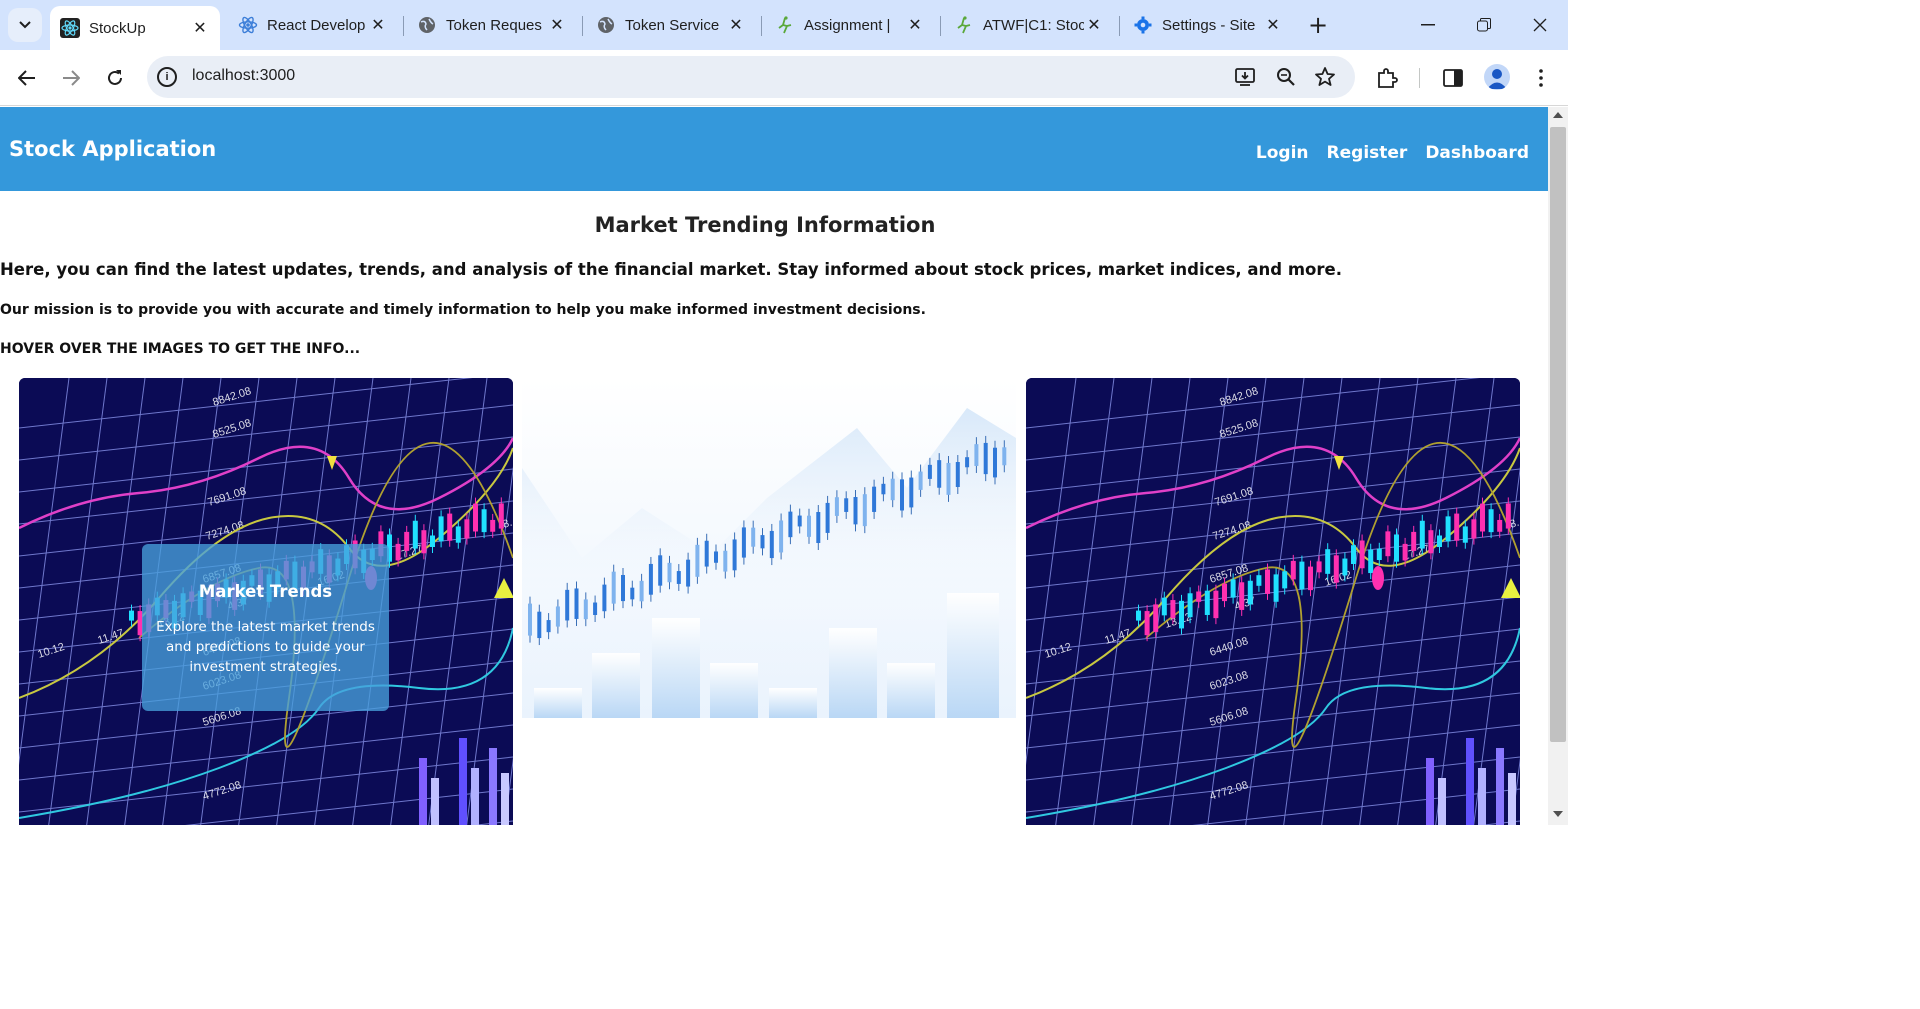 The image size is (1920, 1009). I want to click on tab-title: React Develop, so click(316, 25).